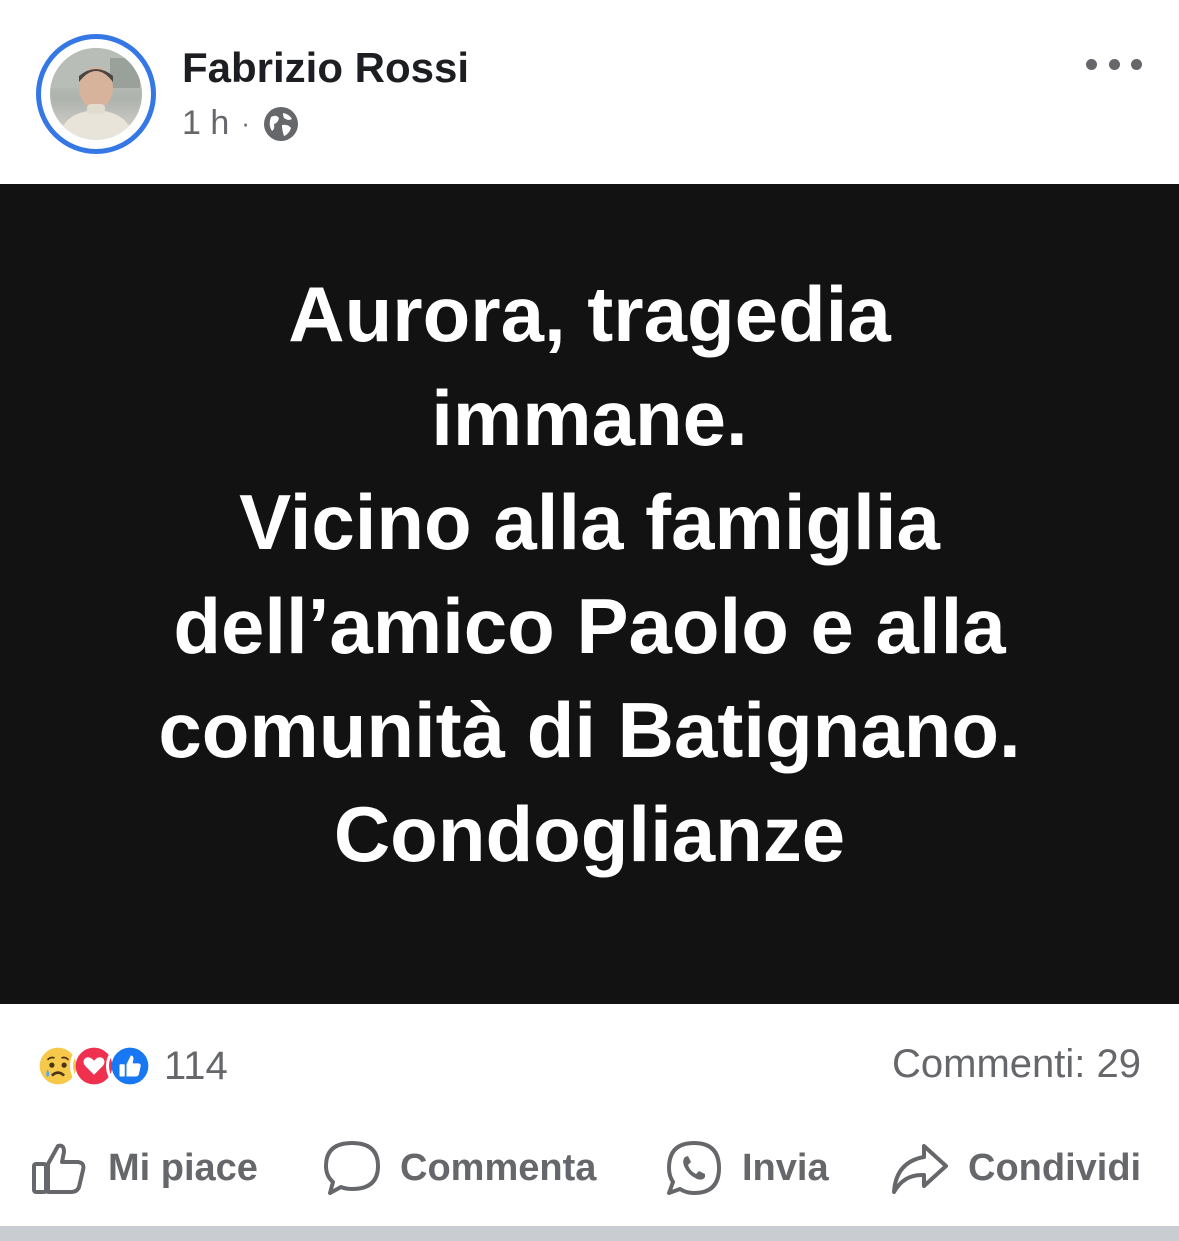 The height and width of the screenshot is (1241, 1179). What do you see at coordinates (589, 92) in the screenshot?
I see `post-header: Fabrizio Rossi 1 h ·` at bounding box center [589, 92].